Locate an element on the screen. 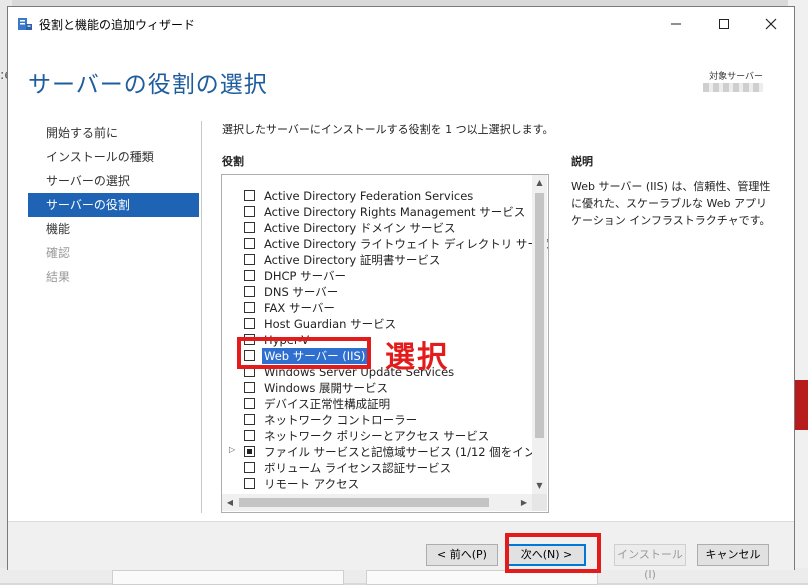 The width and height of the screenshot is (808, 585). window-title: 役割と機能の追加ウィザード is located at coordinates (117, 25).